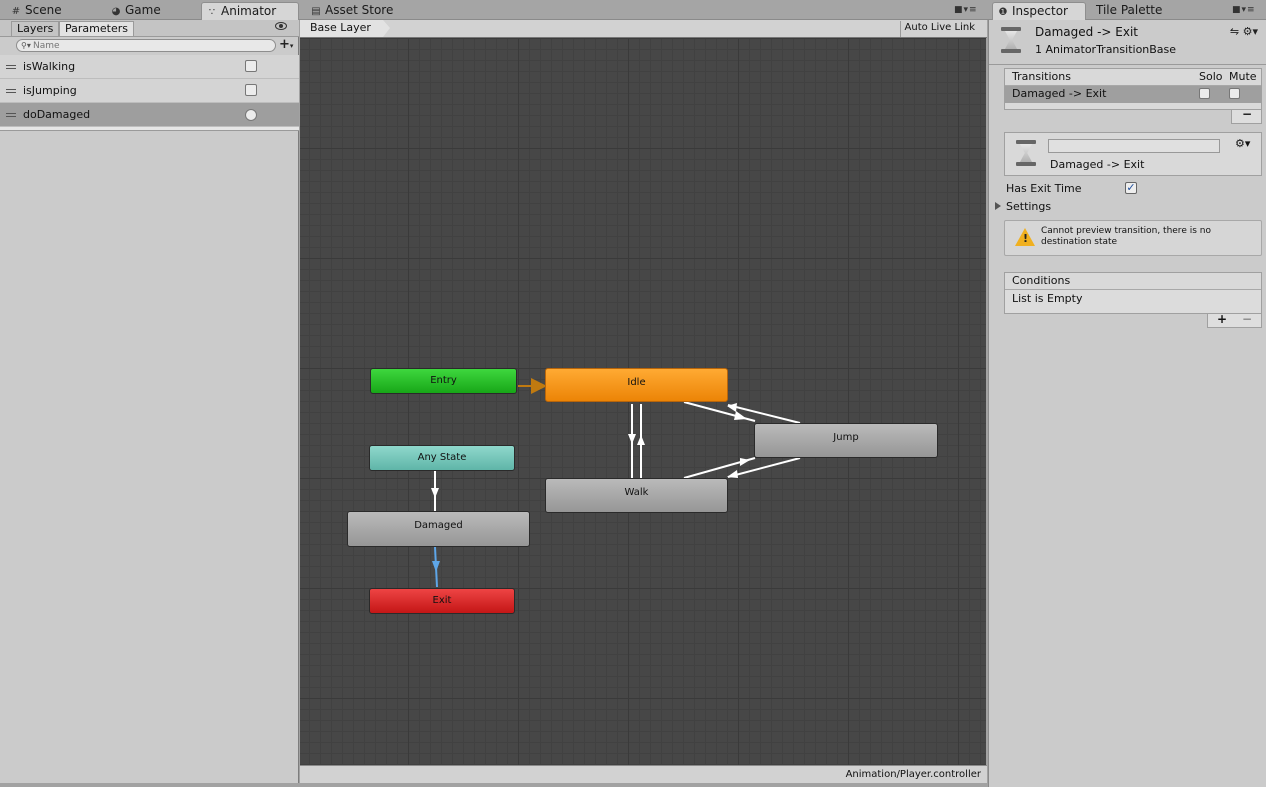  Describe the element at coordinates (1247, 319) in the screenshot. I see `remove-condition-button: −` at that location.